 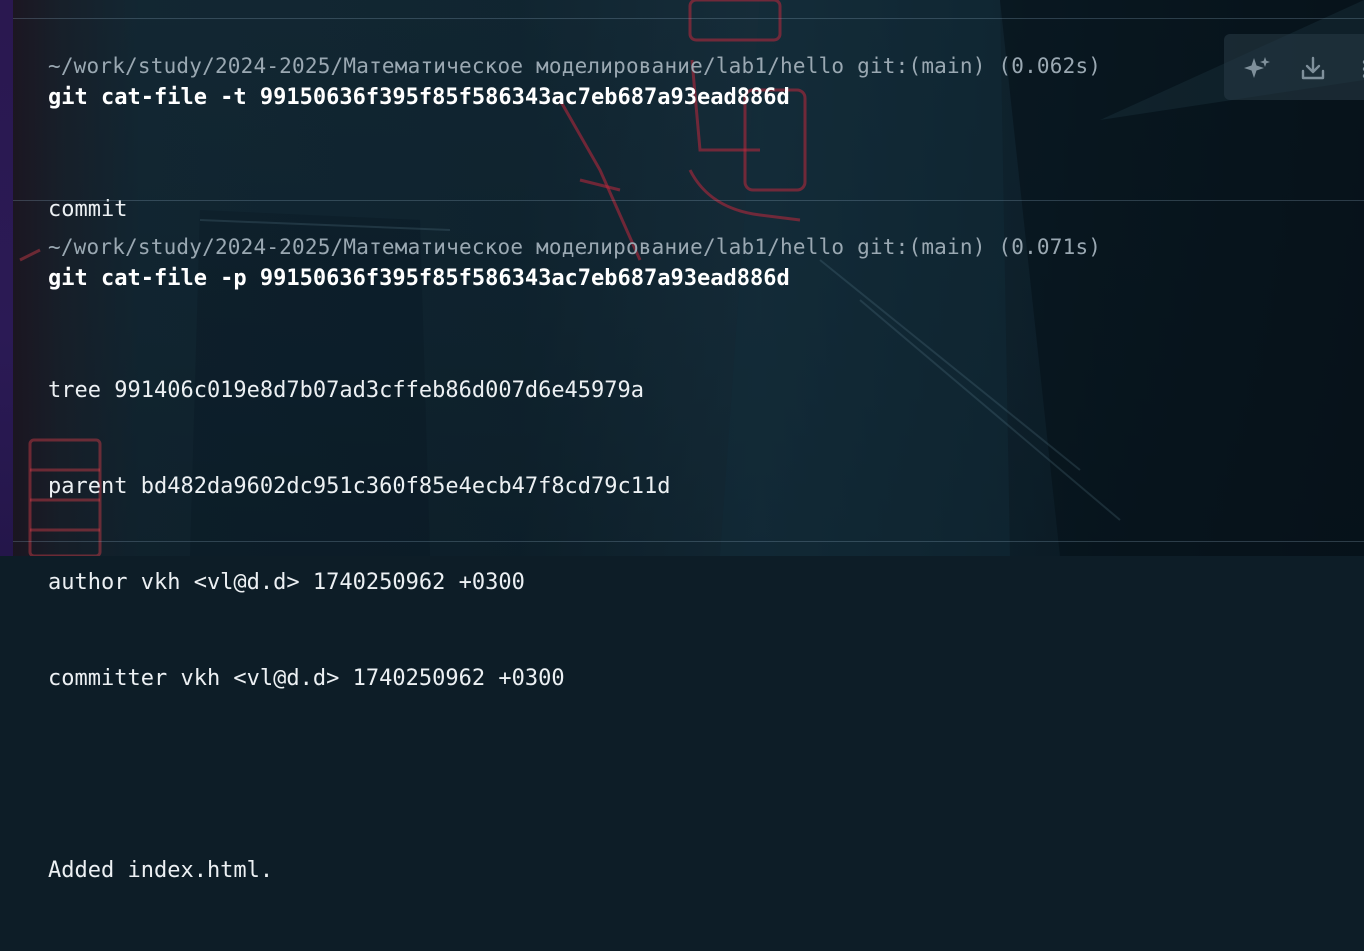 I want to click on window-left-edge, so click(x=6, y=278).